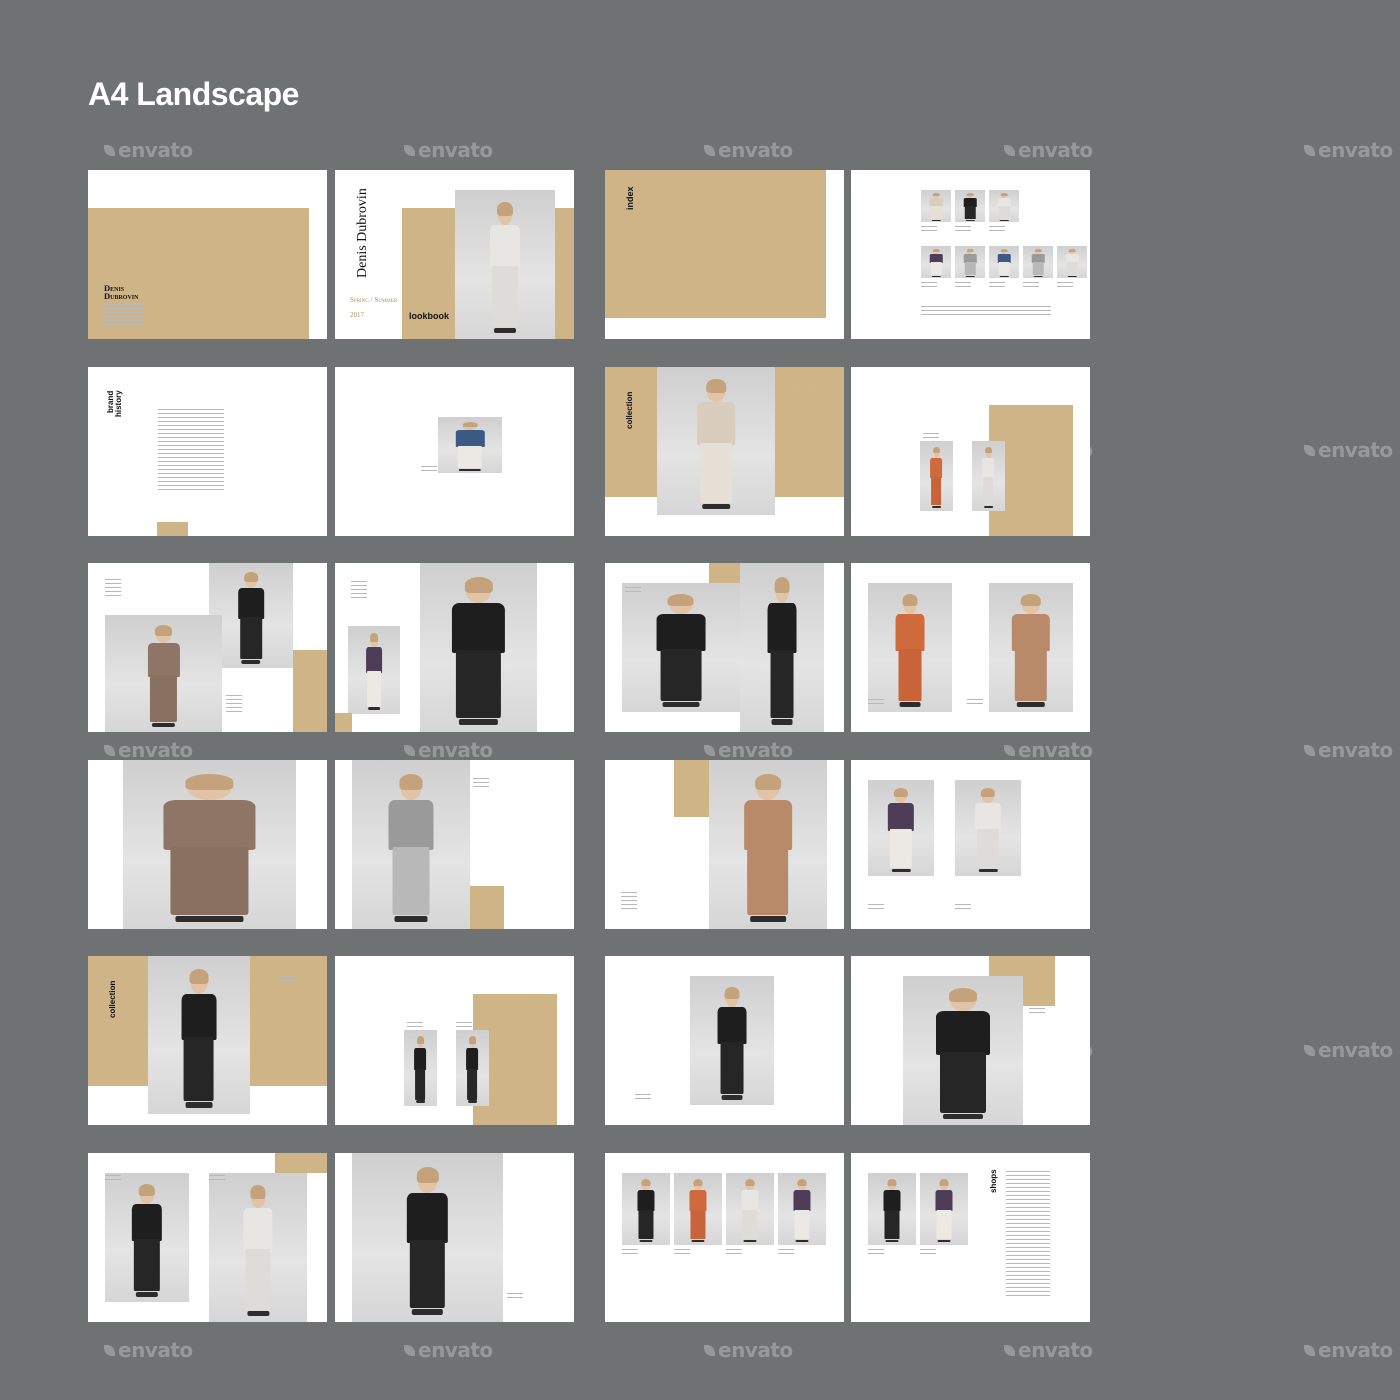  I want to click on page-two-outfits, so click(970, 844).